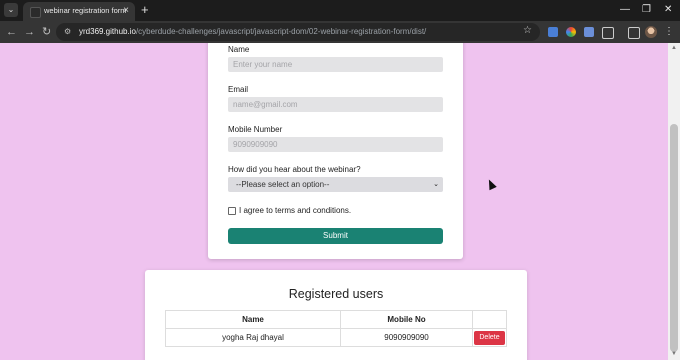 This screenshot has height=360, width=680. I want to click on table-header-row: Name Mobile No, so click(336, 319).